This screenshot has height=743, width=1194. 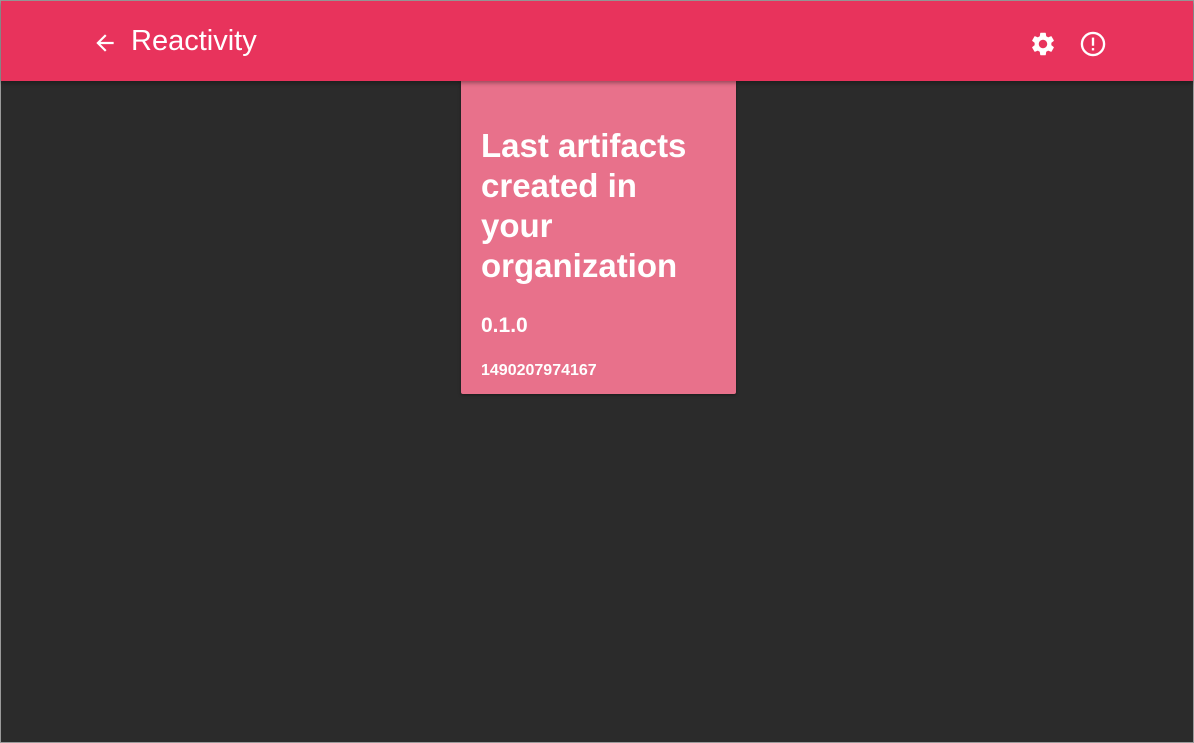 I want to click on alert-circle-icon, so click(x=1093, y=44).